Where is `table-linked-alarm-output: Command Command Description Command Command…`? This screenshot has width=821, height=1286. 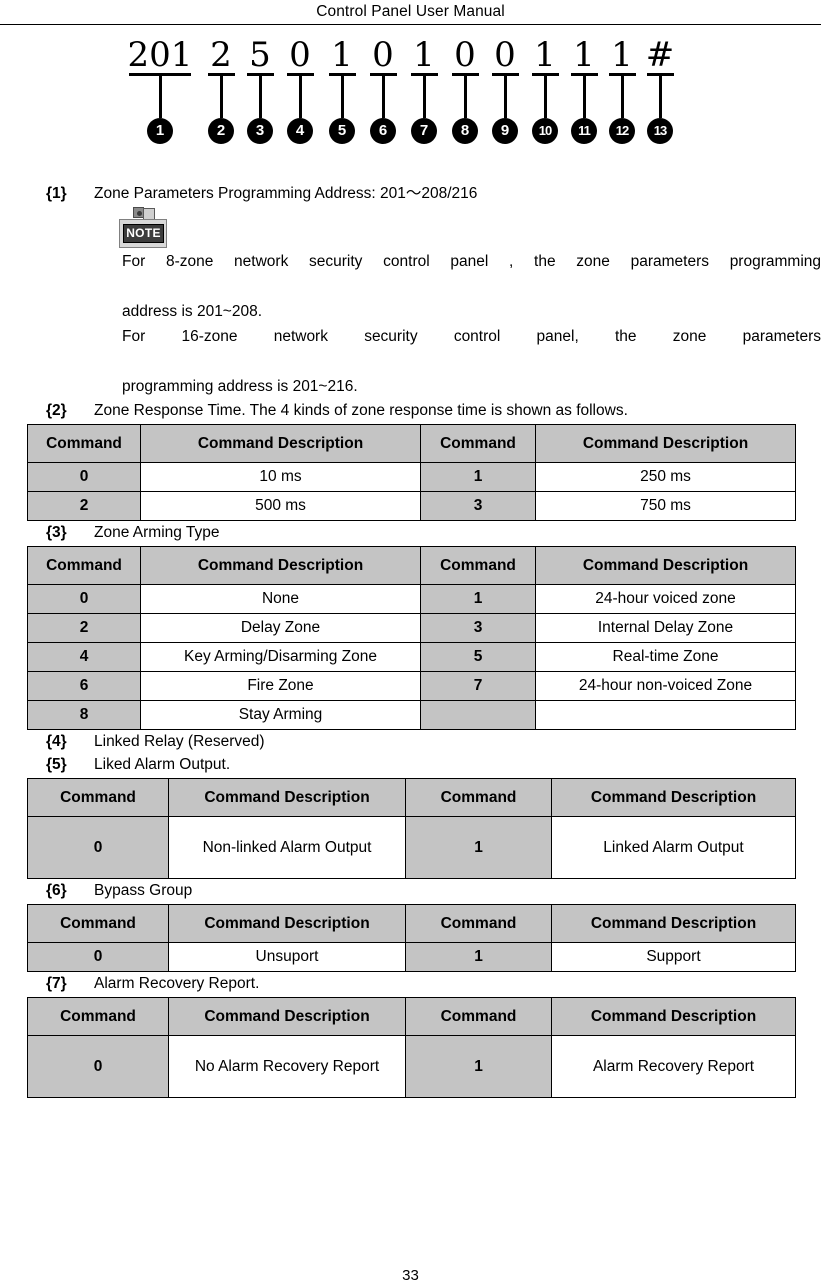
table-linked-alarm-output: Command Command Description Command Command… is located at coordinates (411, 828).